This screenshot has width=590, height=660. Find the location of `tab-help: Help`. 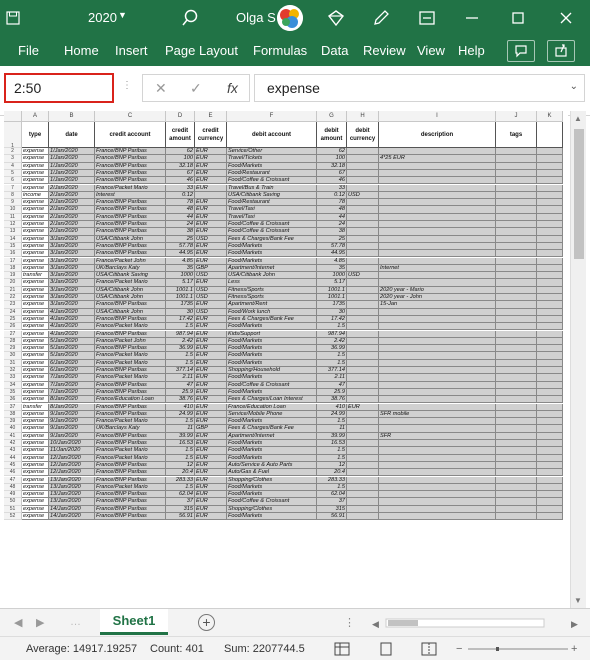

tab-help: Help is located at coordinates (471, 50).